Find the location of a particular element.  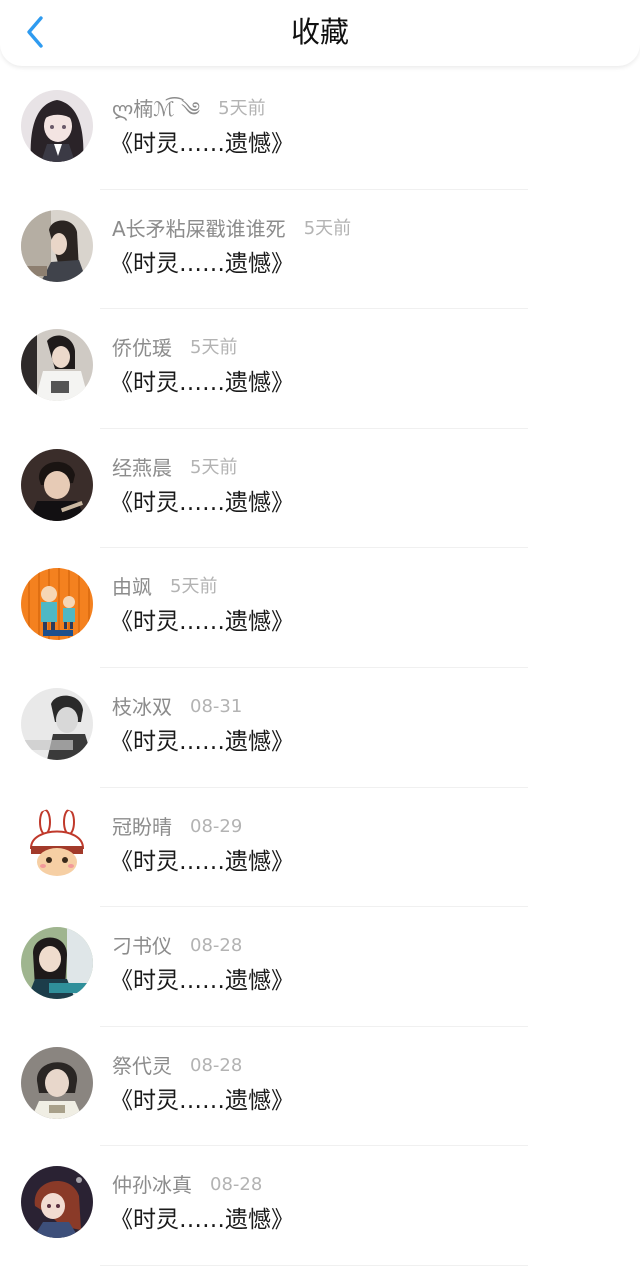

list-item: 经燕晨 5天前 《时灵……遗憾》 is located at coordinates (320, 489).